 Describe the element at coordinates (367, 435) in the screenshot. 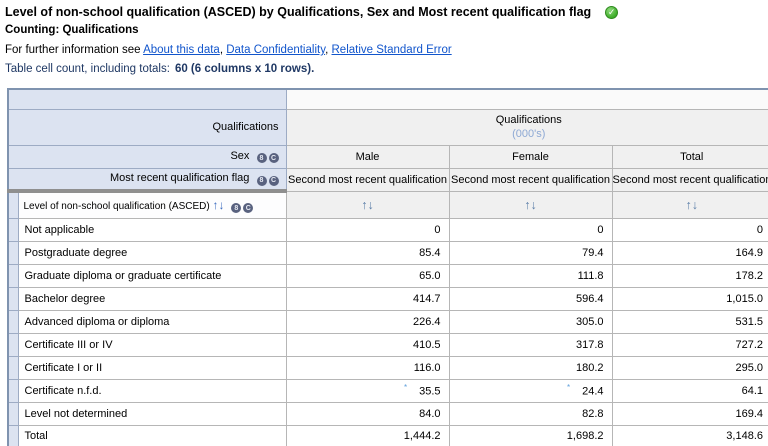

I see `data-cell: 1,444.2` at that location.